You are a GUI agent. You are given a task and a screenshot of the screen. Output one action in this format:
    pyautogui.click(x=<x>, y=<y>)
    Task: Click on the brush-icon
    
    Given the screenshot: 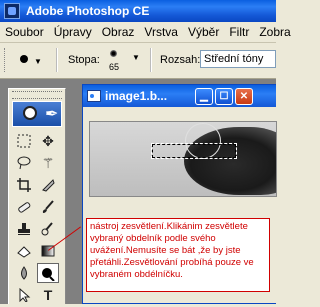 What is the action you would take?
    pyautogui.click(x=48, y=207)
    